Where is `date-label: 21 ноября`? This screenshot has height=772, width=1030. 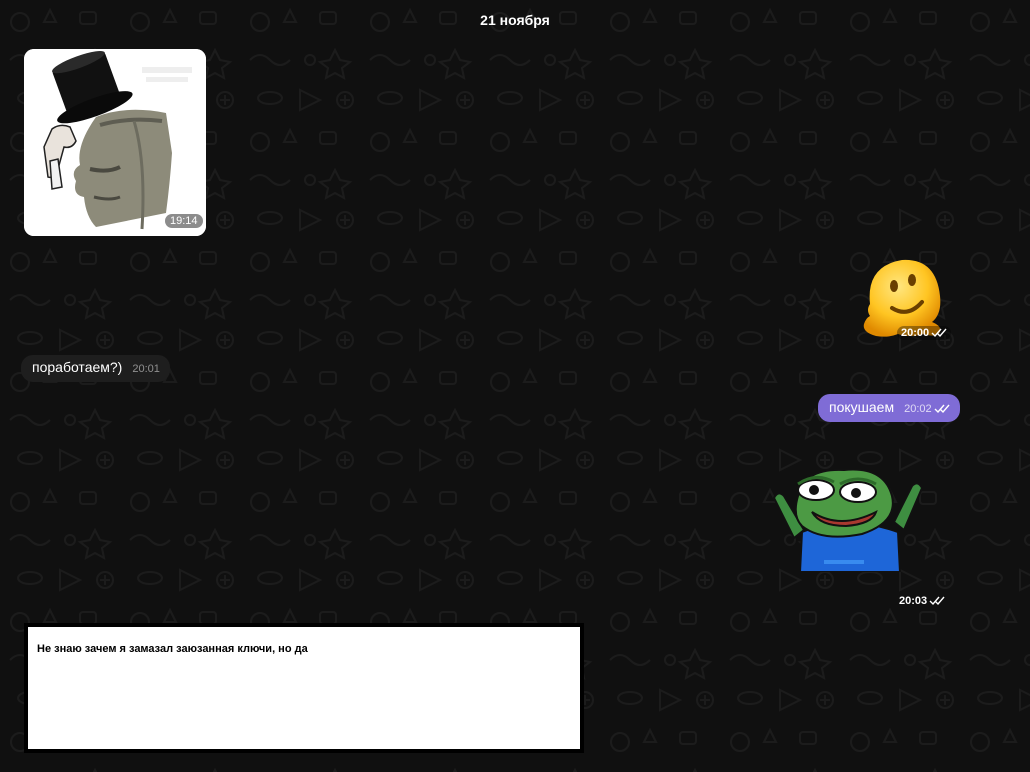
date-label: 21 ноября is located at coordinates (515, 20).